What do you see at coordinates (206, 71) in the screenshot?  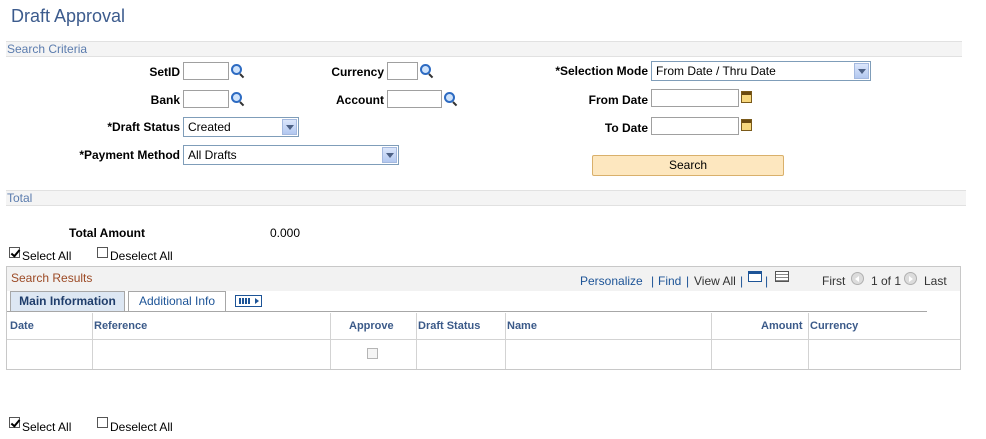 I see `setid-input` at bounding box center [206, 71].